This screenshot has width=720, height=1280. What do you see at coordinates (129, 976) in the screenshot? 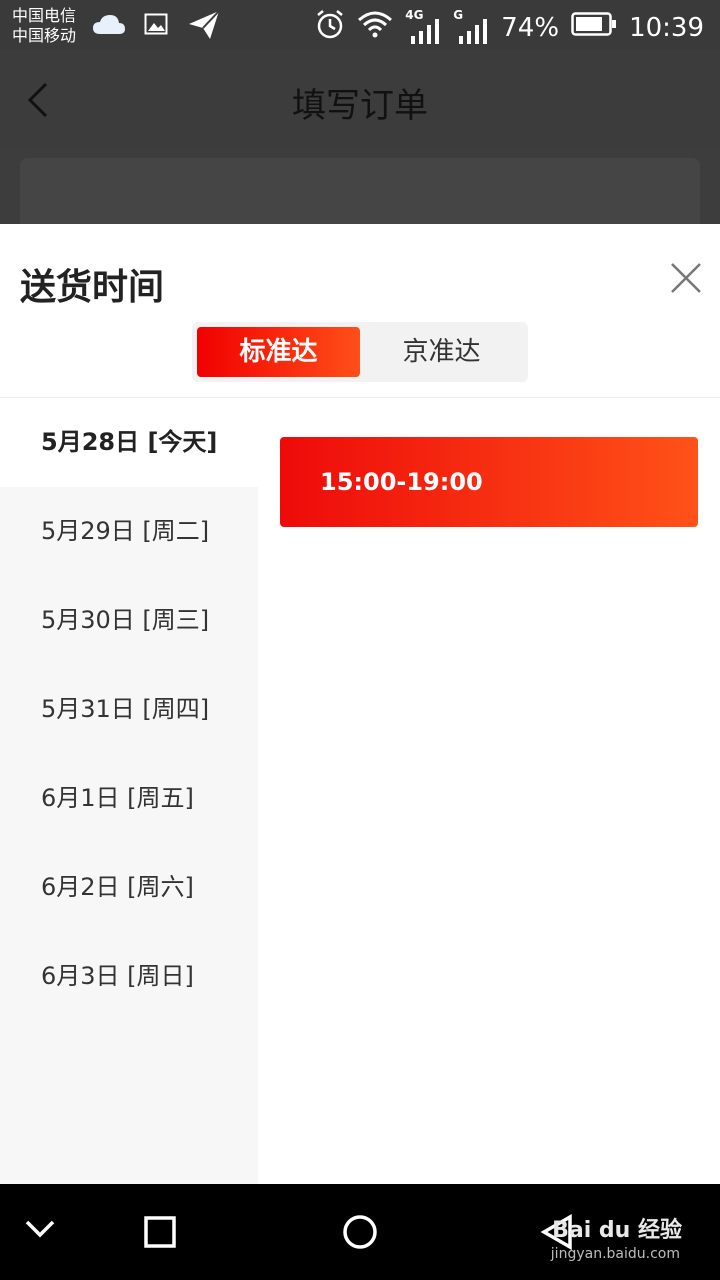
I see `date-item: 6月3日 [周日]` at bounding box center [129, 976].